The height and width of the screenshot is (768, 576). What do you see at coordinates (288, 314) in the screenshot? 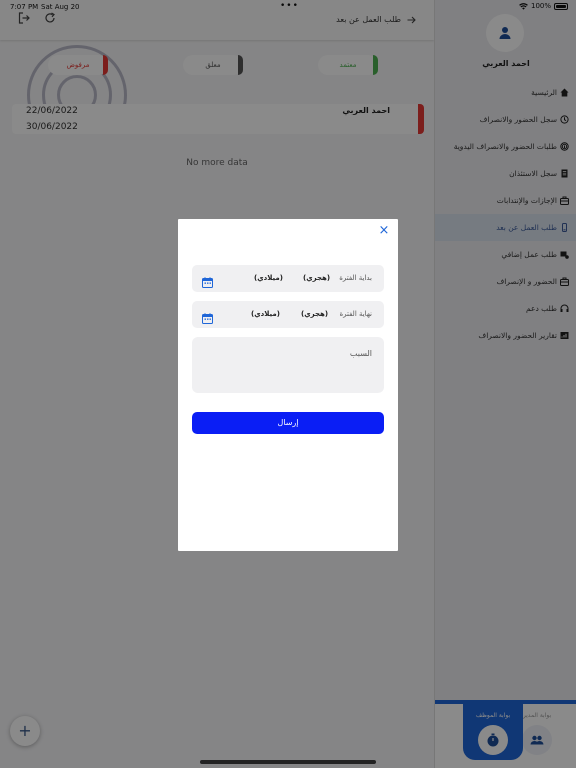
I see `end-date-field: نهاية الفترة (هجري) (ميلادي)` at bounding box center [288, 314].